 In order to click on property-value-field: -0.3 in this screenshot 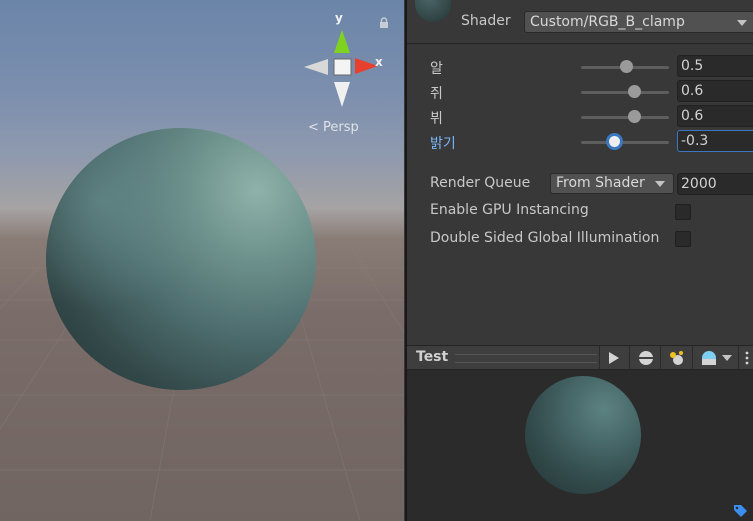, I will do `click(715, 141)`.